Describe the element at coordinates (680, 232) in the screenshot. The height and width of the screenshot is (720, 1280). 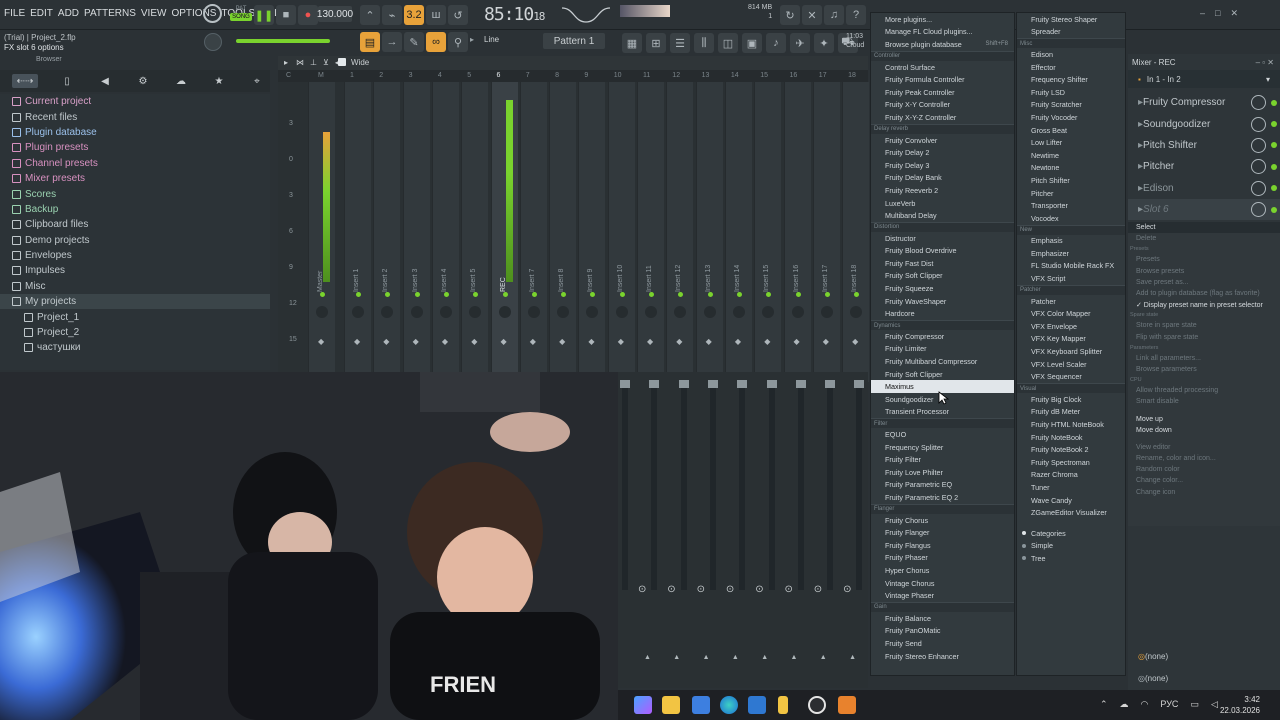
I see `mixer-track: Insert 12 ◆` at that location.